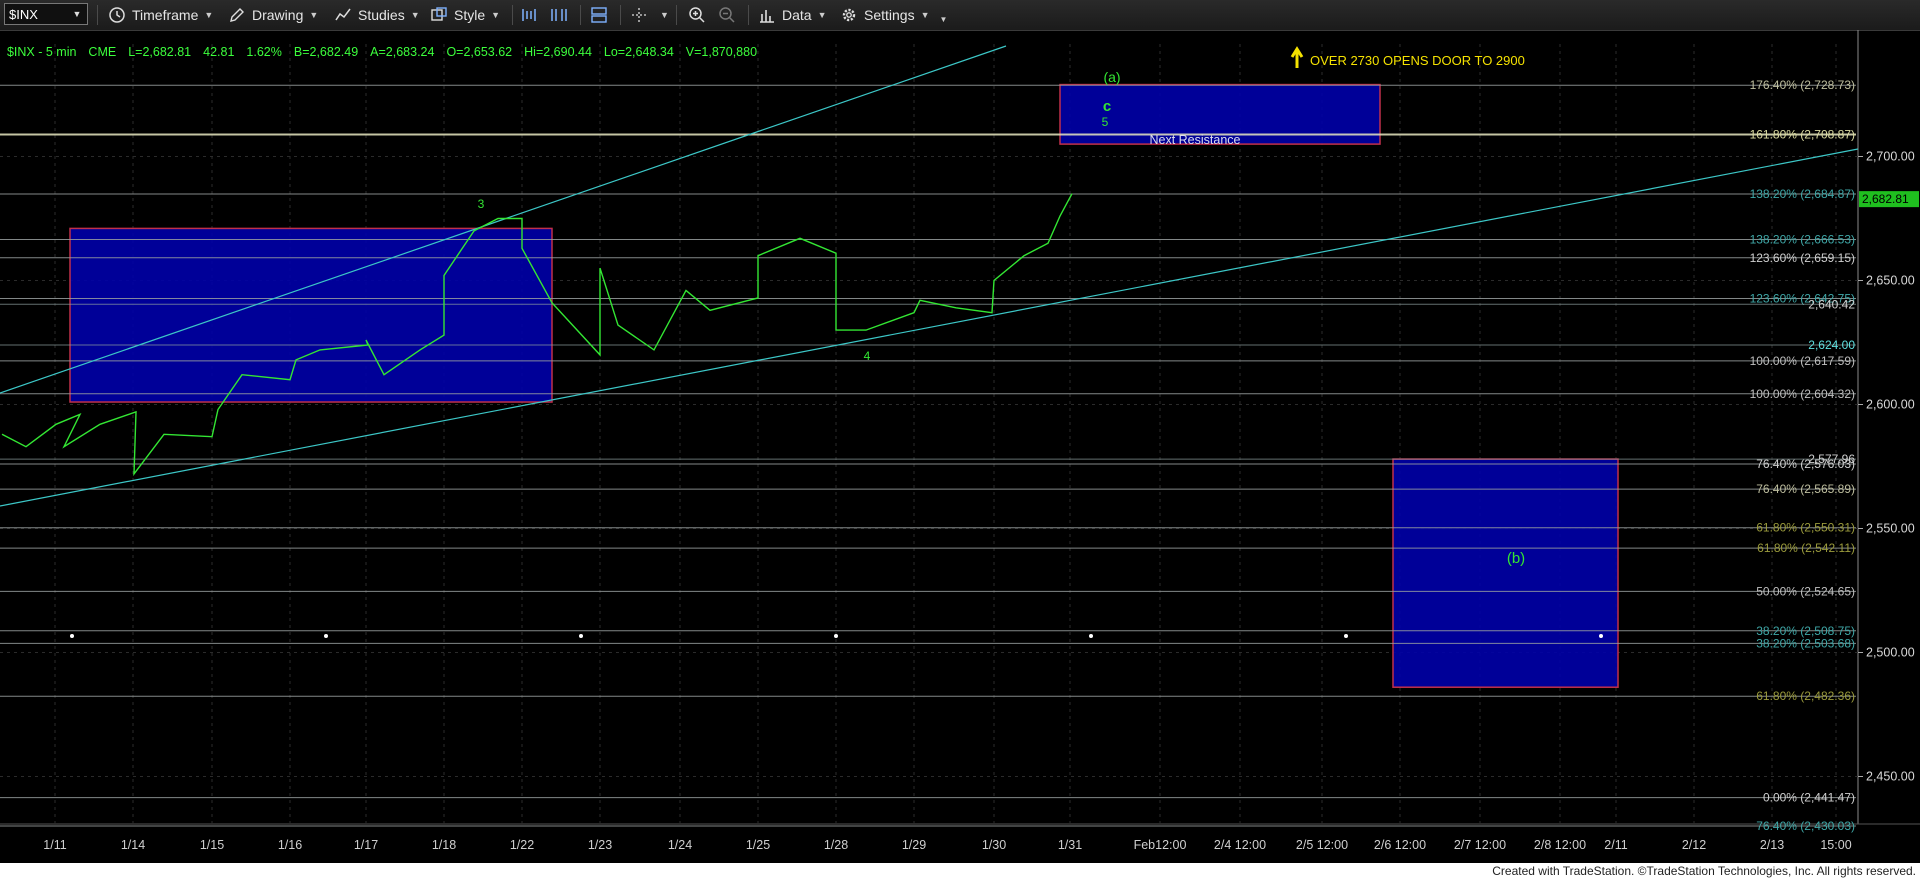  Describe the element at coordinates (1802, 194) in the screenshot. I see `fib-level-label: 138.20% (2,684.87)` at that location.